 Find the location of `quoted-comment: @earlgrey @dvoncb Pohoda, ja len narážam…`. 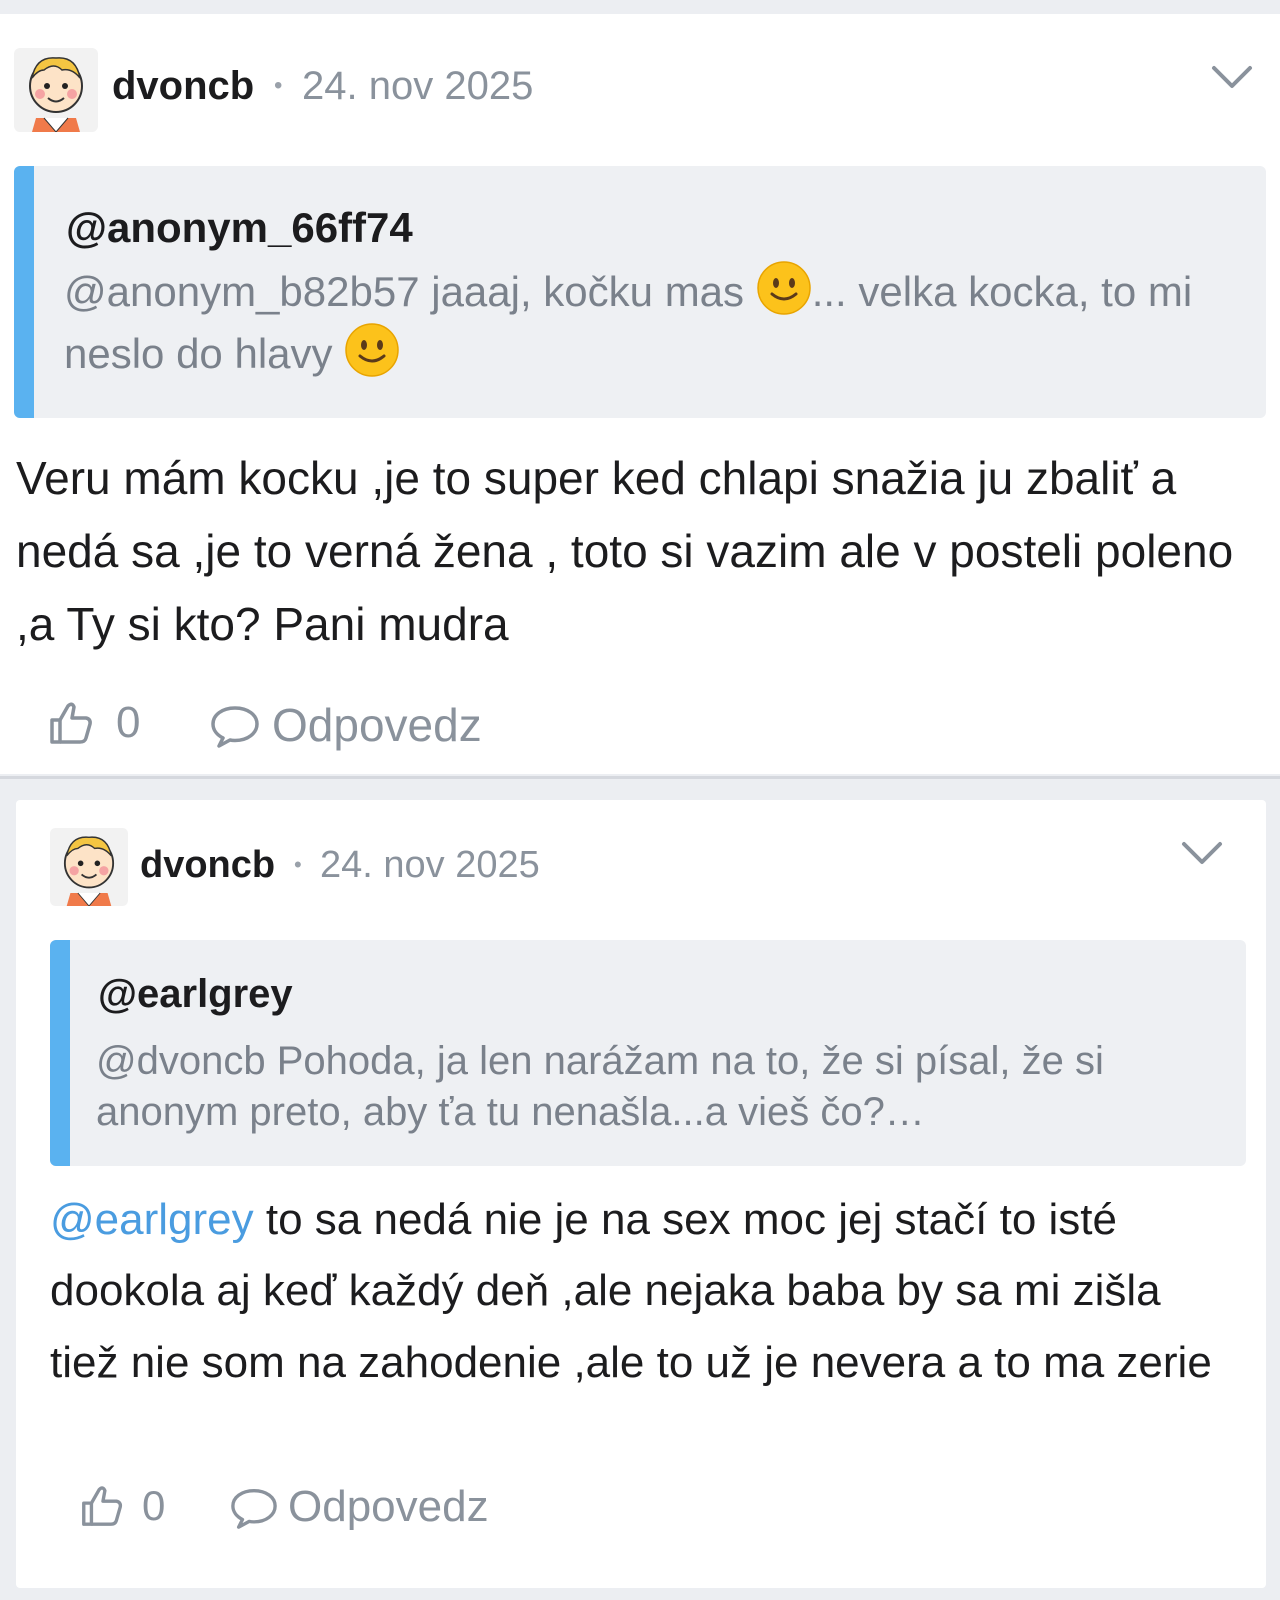

quoted-comment: @earlgrey @dvoncb Pohoda, ja len narážam… is located at coordinates (648, 1053).